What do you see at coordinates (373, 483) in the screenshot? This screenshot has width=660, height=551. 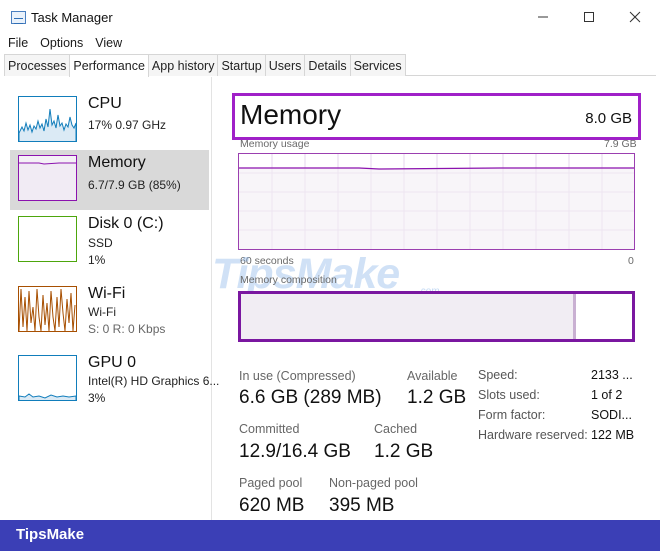 I see `nonpaged-pool-label: Non-paged pool` at bounding box center [373, 483].